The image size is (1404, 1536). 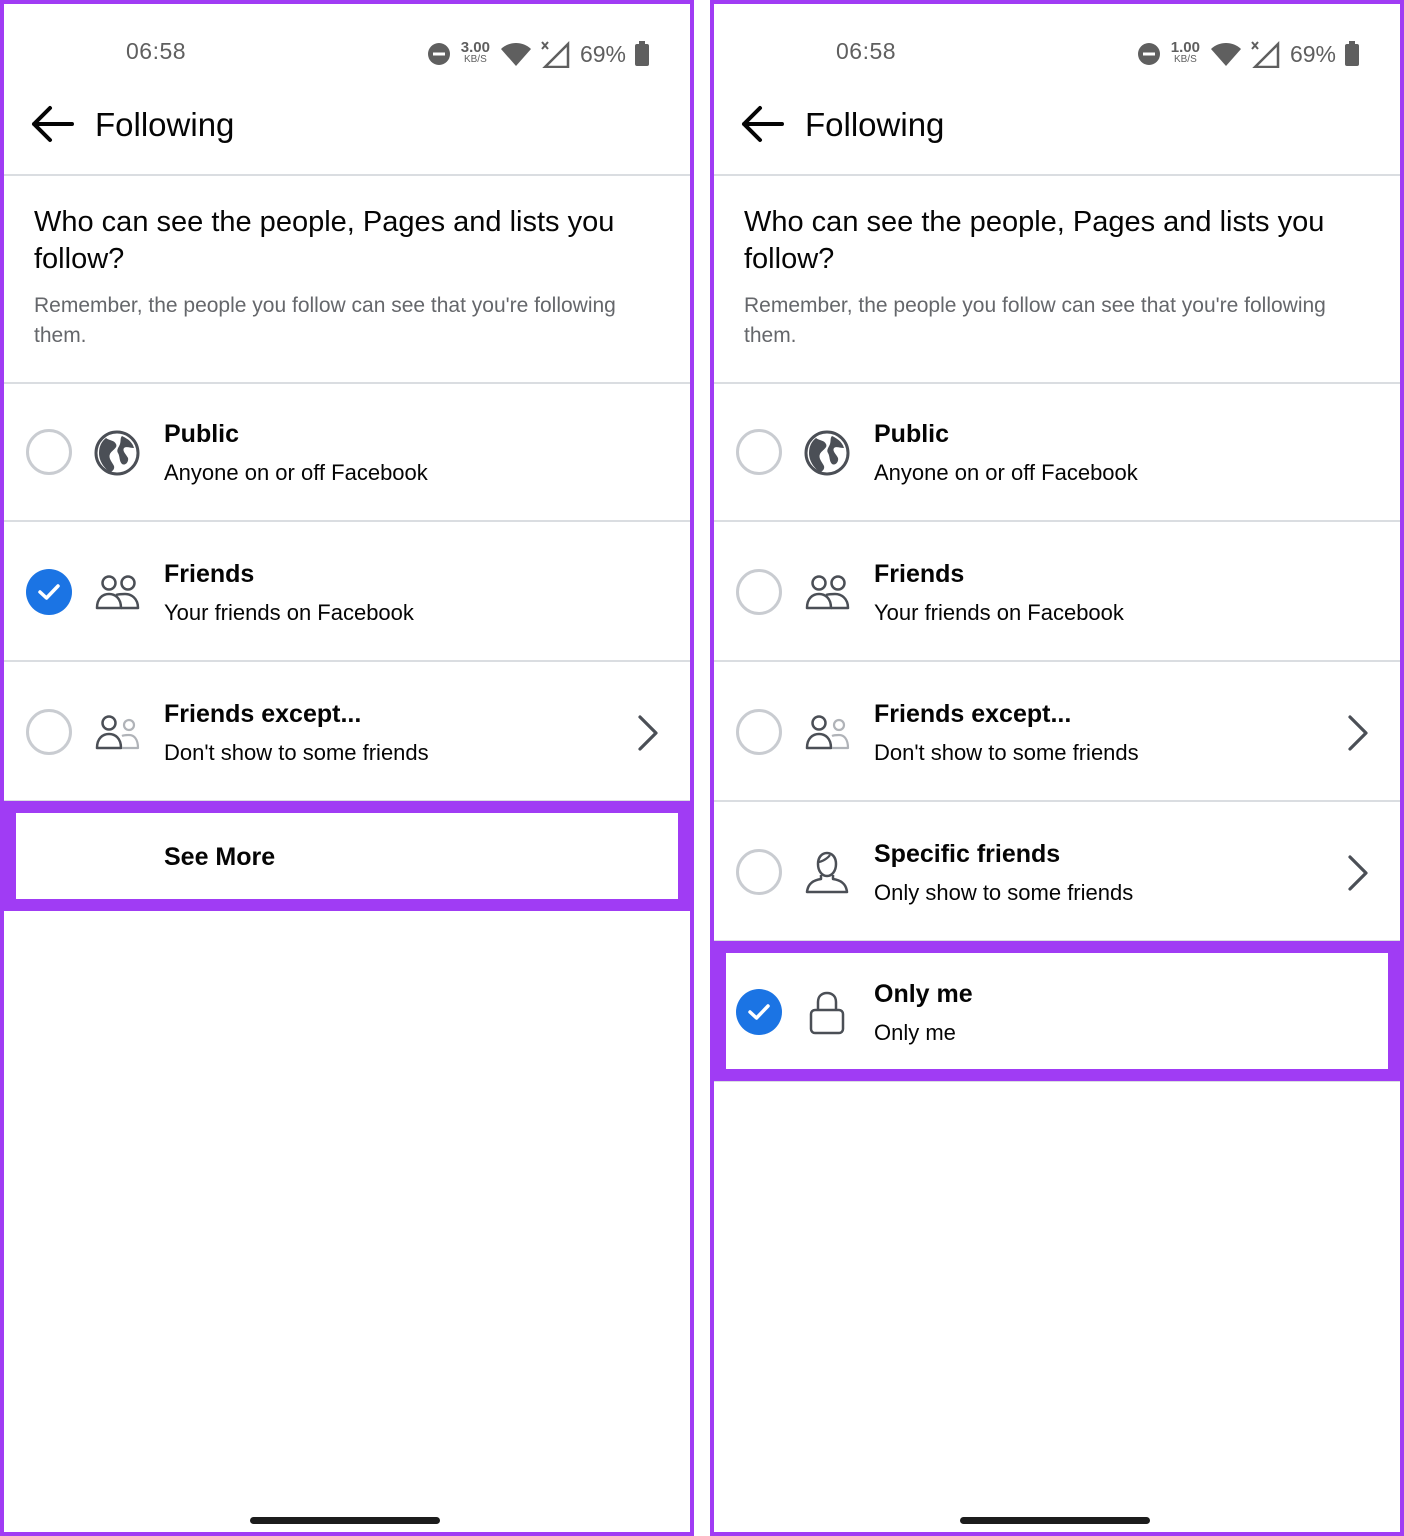 I want to click on see-more-button: See More, so click(x=347, y=856).